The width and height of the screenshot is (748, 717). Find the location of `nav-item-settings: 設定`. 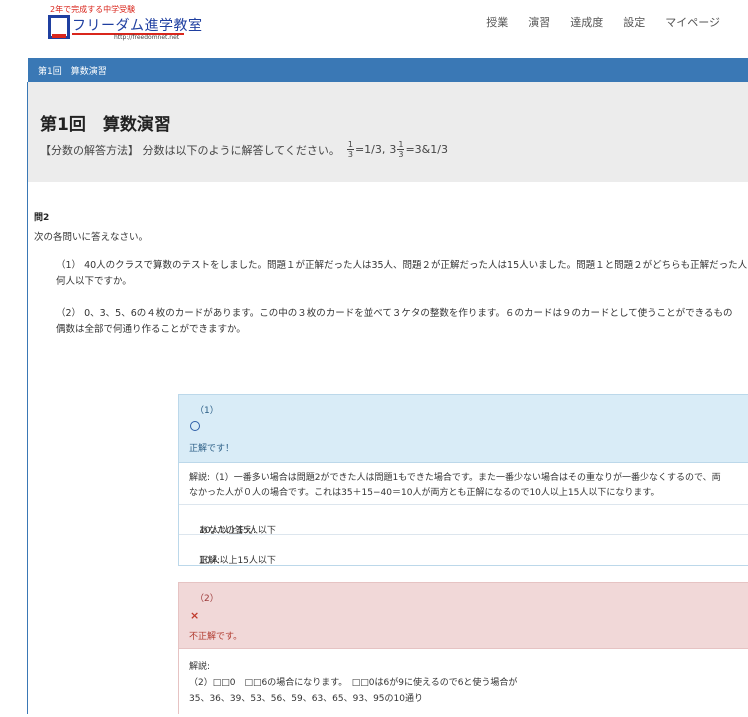

nav-item-settings: 設定 is located at coordinates (634, 22).